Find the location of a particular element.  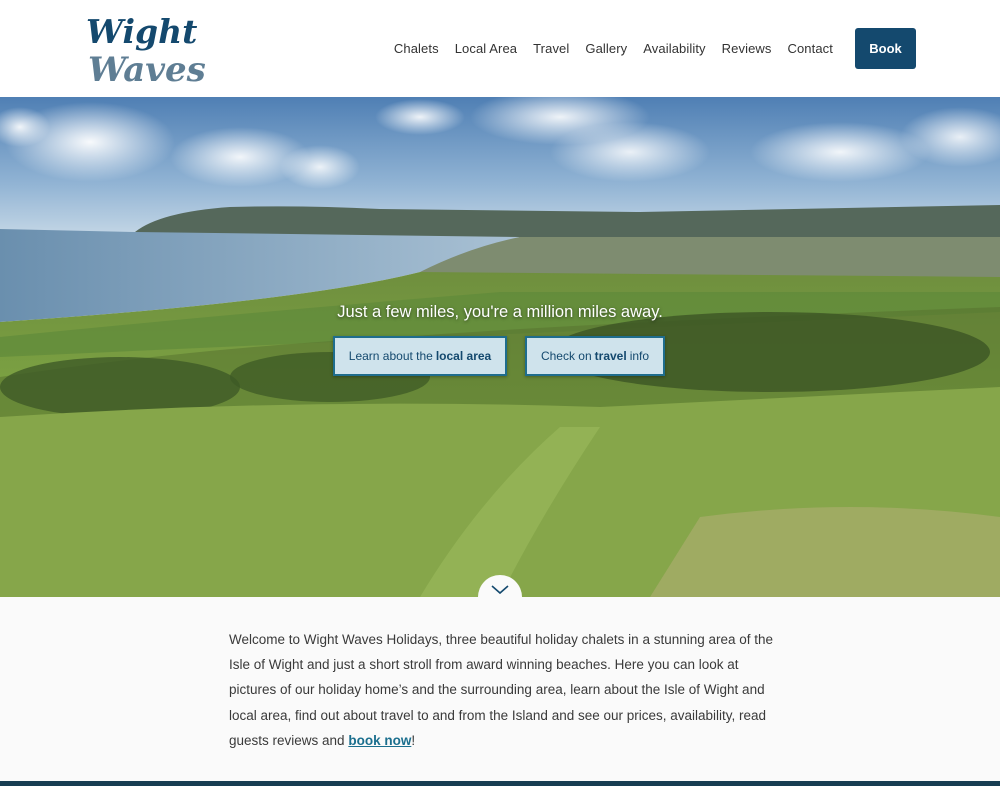

nav-chalets: Chalets is located at coordinates (416, 48).